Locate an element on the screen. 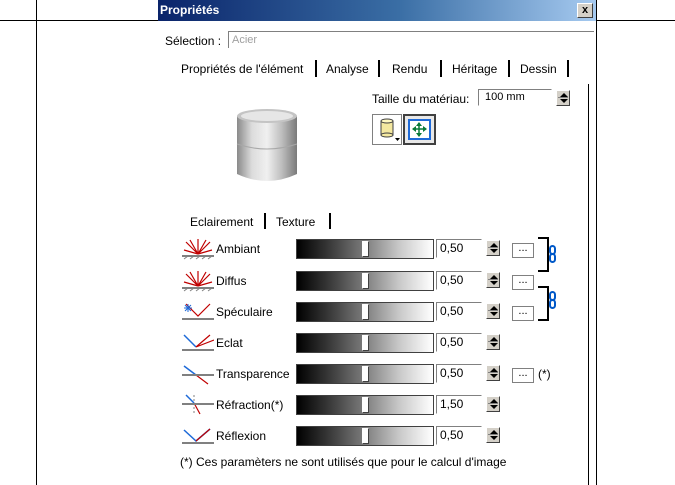 This screenshot has height=485, width=675. row-label: Spéculaire is located at coordinates (244, 312).